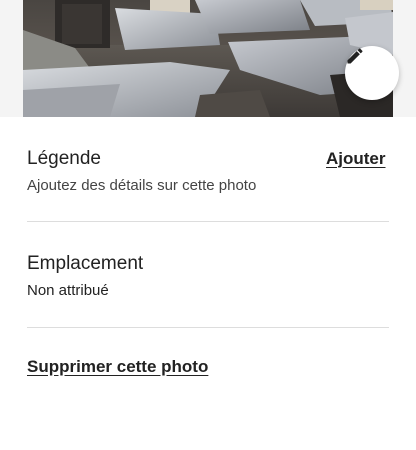 The height and width of the screenshot is (450, 416). I want to click on edit-photo-button, so click(372, 73).